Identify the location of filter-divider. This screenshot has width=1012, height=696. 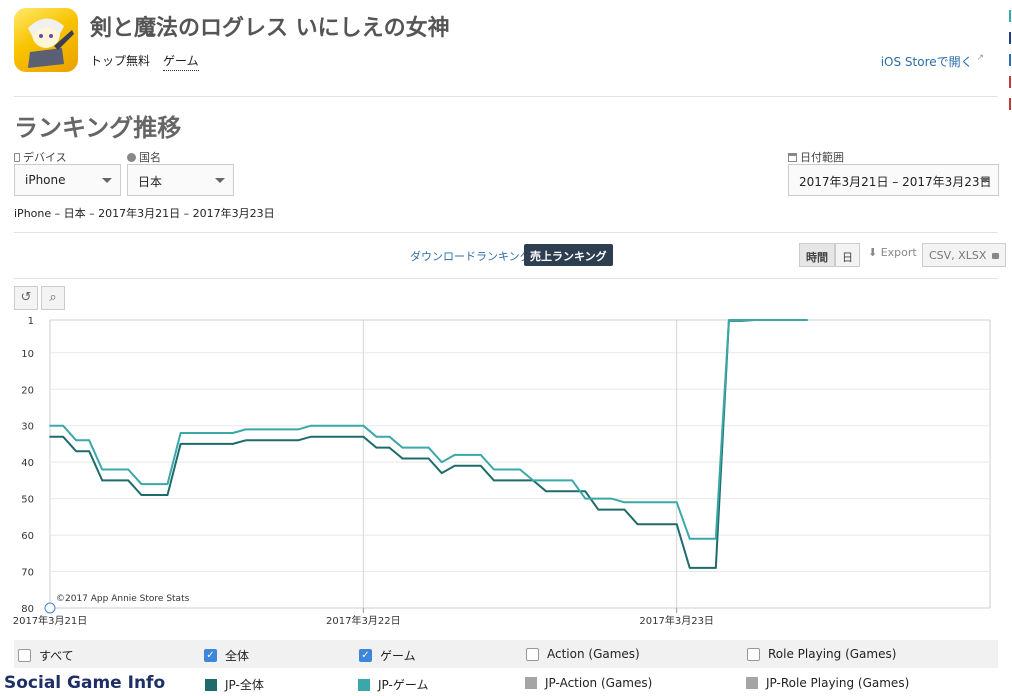
(506, 232).